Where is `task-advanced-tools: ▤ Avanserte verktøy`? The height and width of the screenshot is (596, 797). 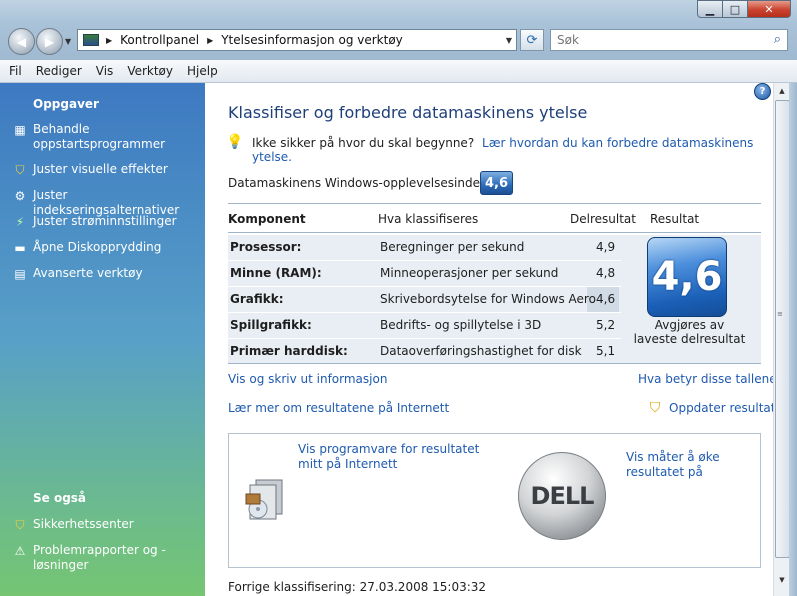 task-advanced-tools: ▤ Avanserte verktøy is located at coordinates (107, 274).